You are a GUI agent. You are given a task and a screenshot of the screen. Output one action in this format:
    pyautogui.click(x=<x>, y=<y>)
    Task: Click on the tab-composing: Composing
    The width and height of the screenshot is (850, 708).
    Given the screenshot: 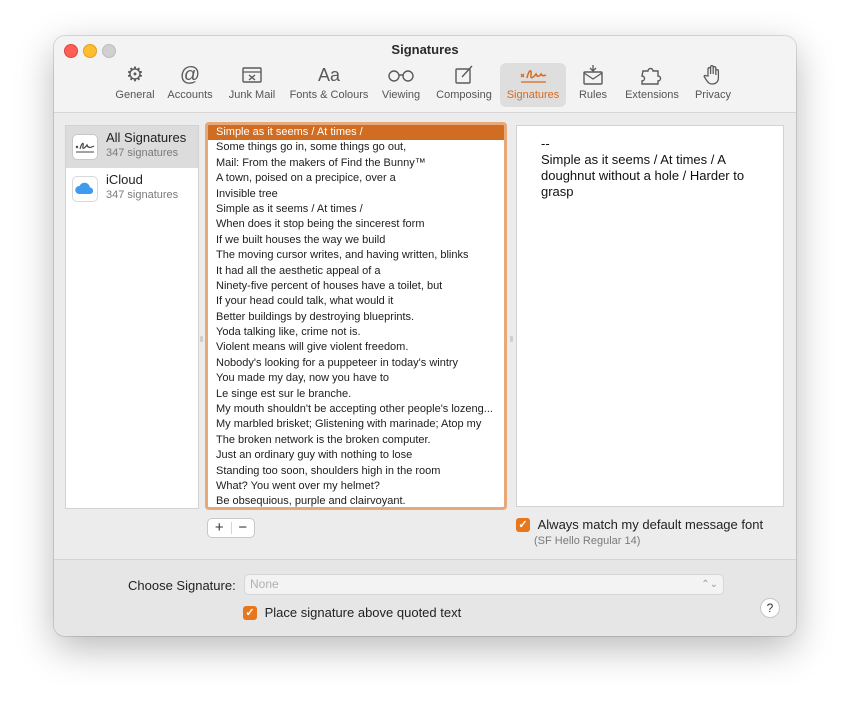 What is the action you would take?
    pyautogui.click(x=464, y=85)
    